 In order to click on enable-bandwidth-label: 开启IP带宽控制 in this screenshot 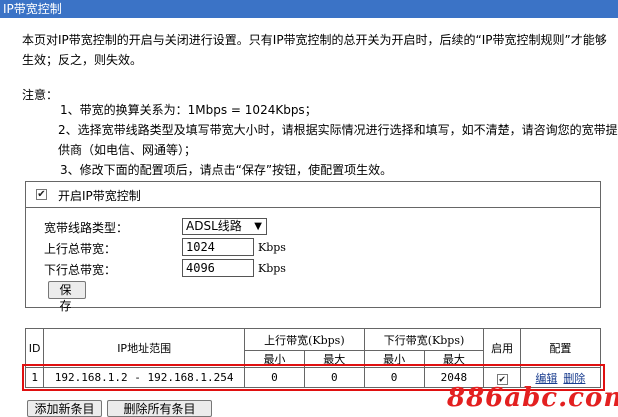, I will do `click(99, 196)`.